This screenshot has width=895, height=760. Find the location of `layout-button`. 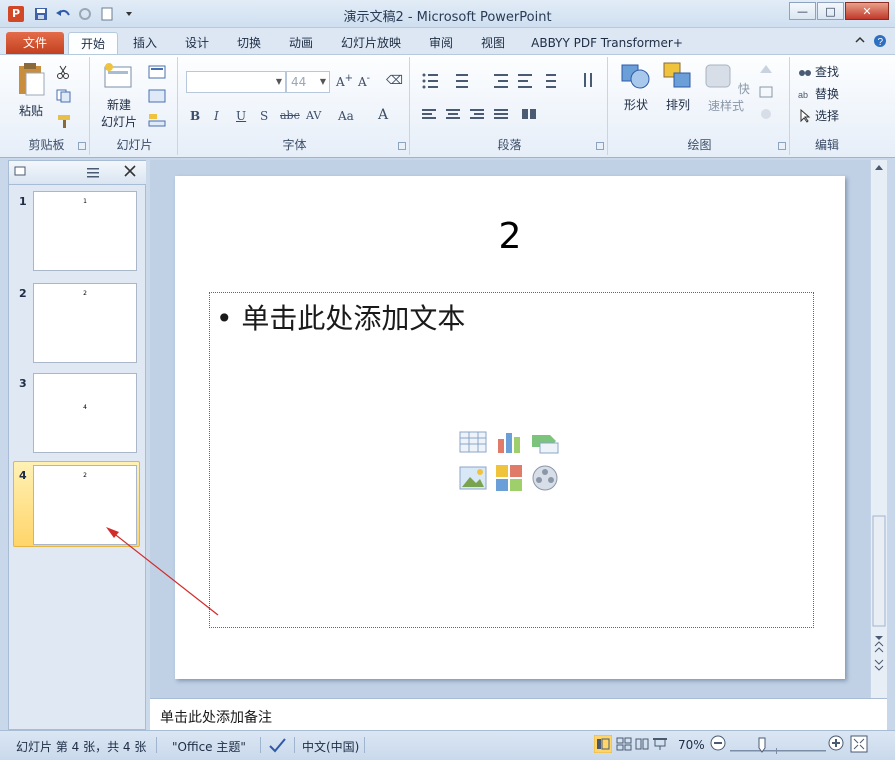

layout-button is located at coordinates (157, 72).